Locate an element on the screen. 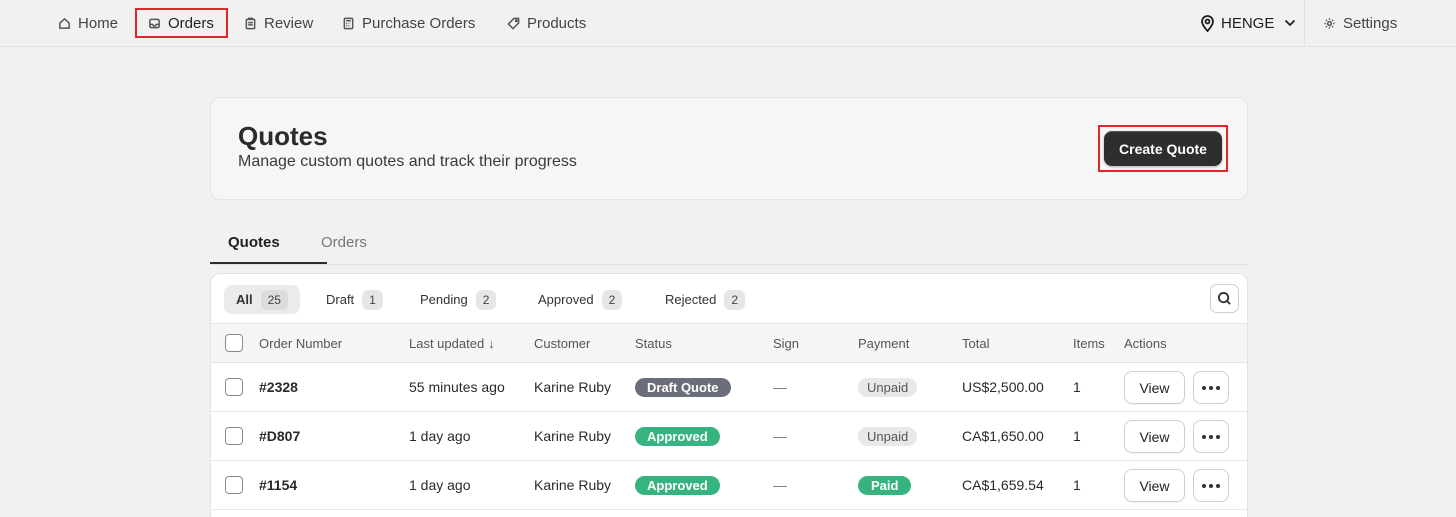 Image resolution: width=1456 pixels, height=517 pixels. calculator-icon is located at coordinates (348, 23).